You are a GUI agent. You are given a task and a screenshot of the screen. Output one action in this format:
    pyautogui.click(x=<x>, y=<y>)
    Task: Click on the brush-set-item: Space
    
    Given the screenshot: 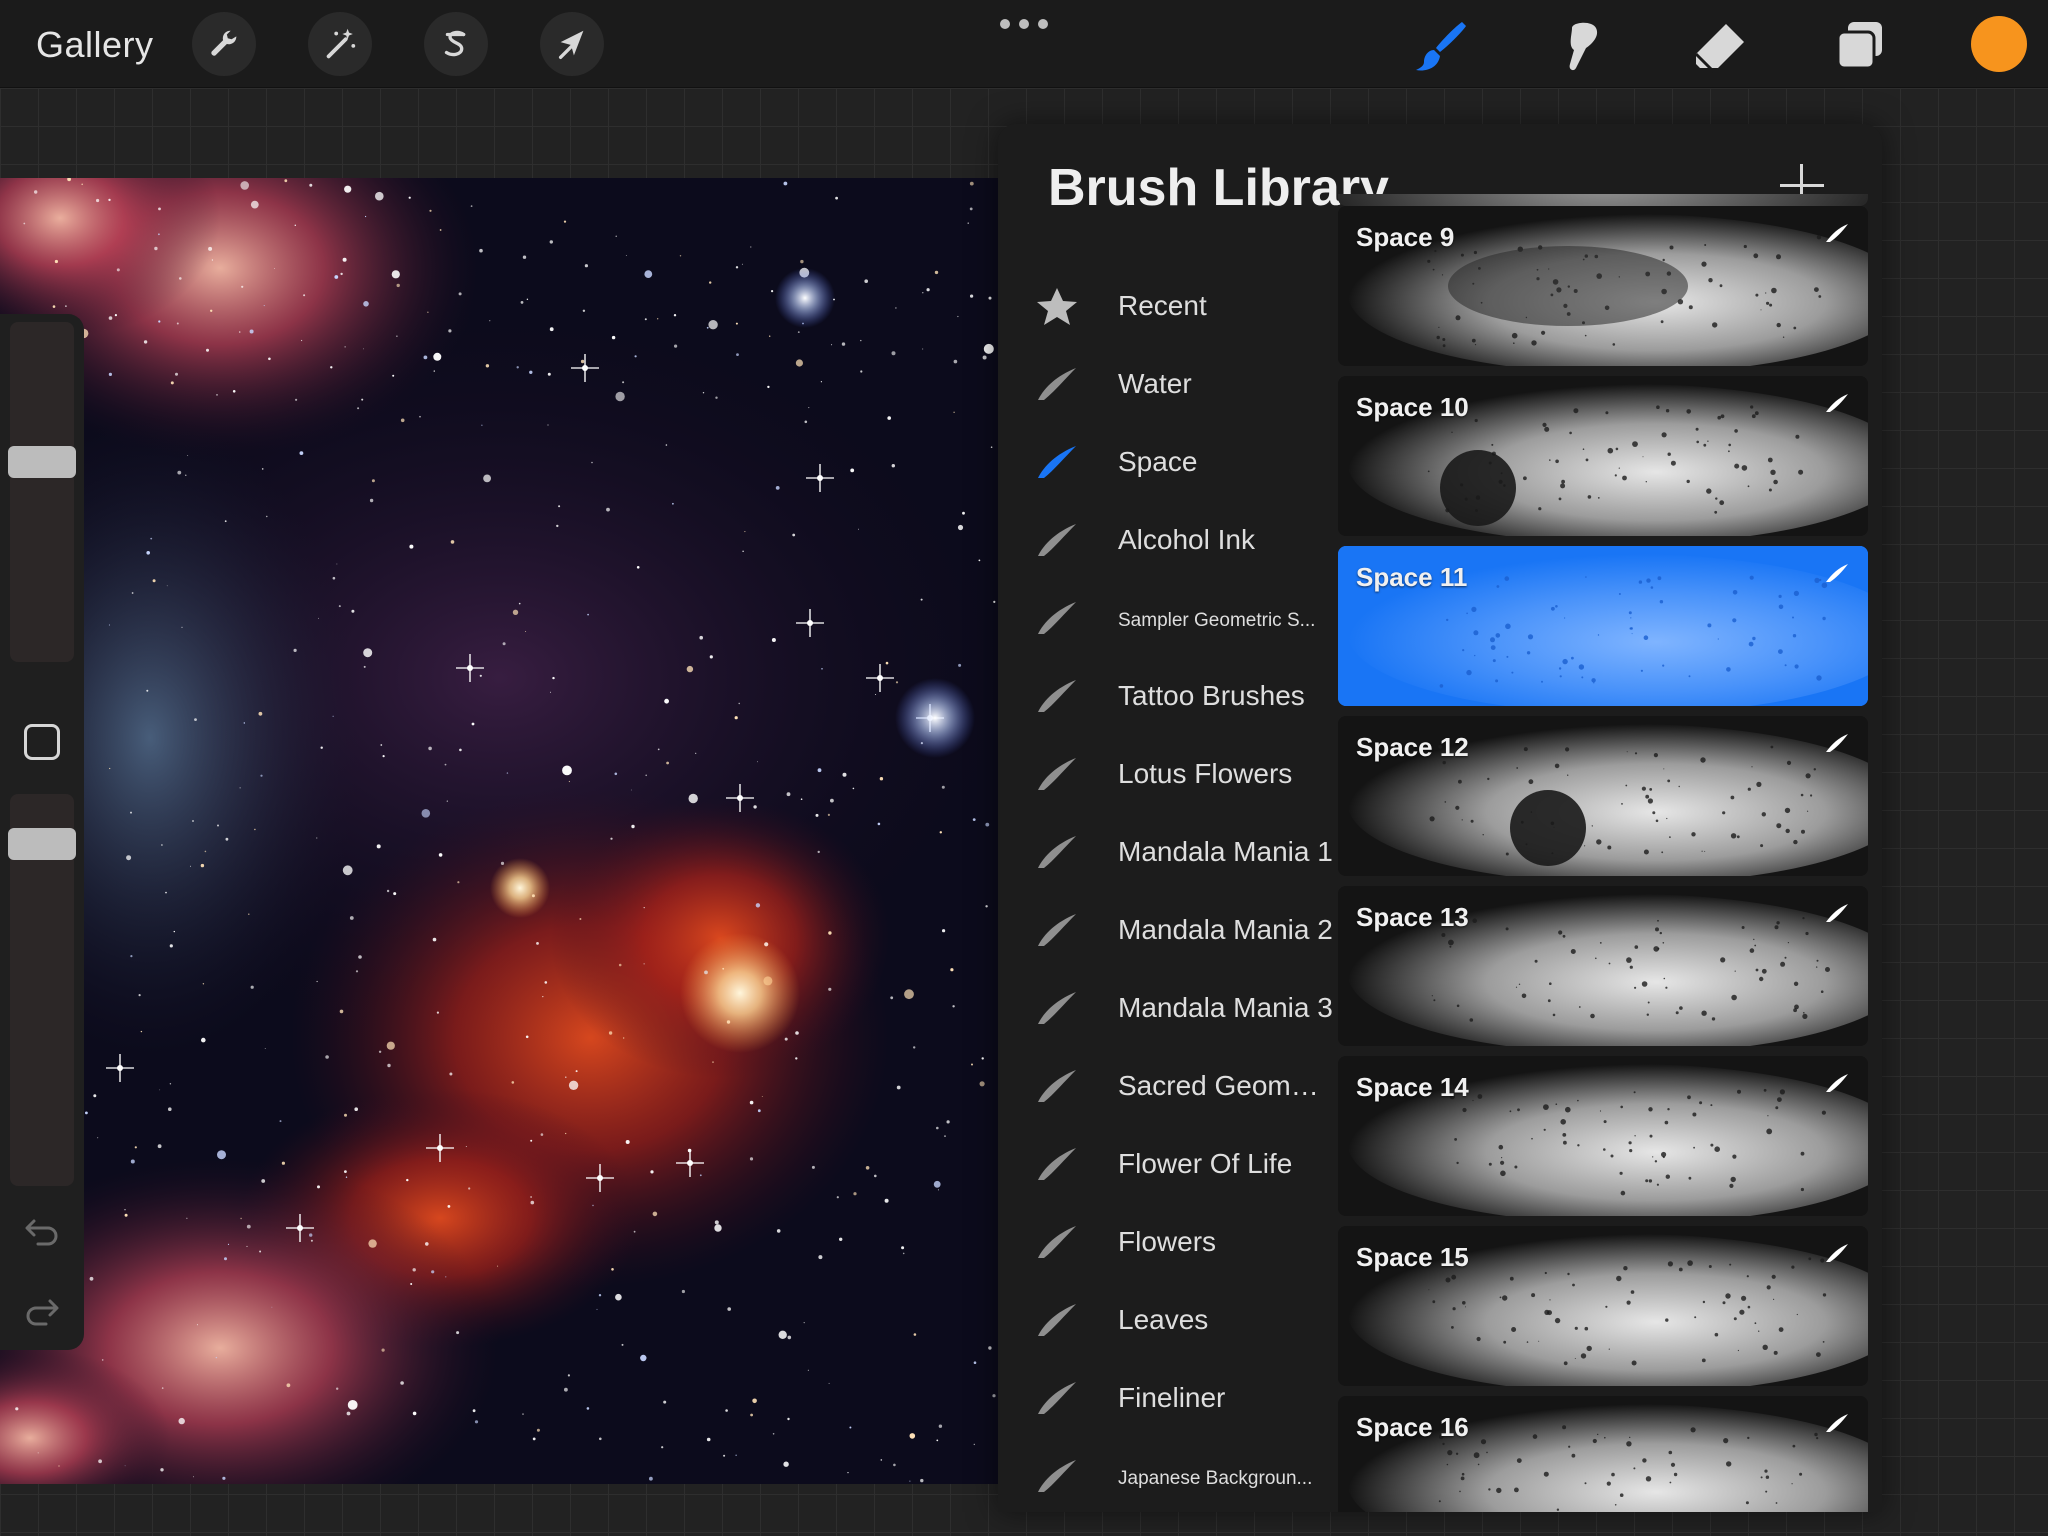 What is the action you would take?
    pyautogui.click(x=1168, y=463)
    